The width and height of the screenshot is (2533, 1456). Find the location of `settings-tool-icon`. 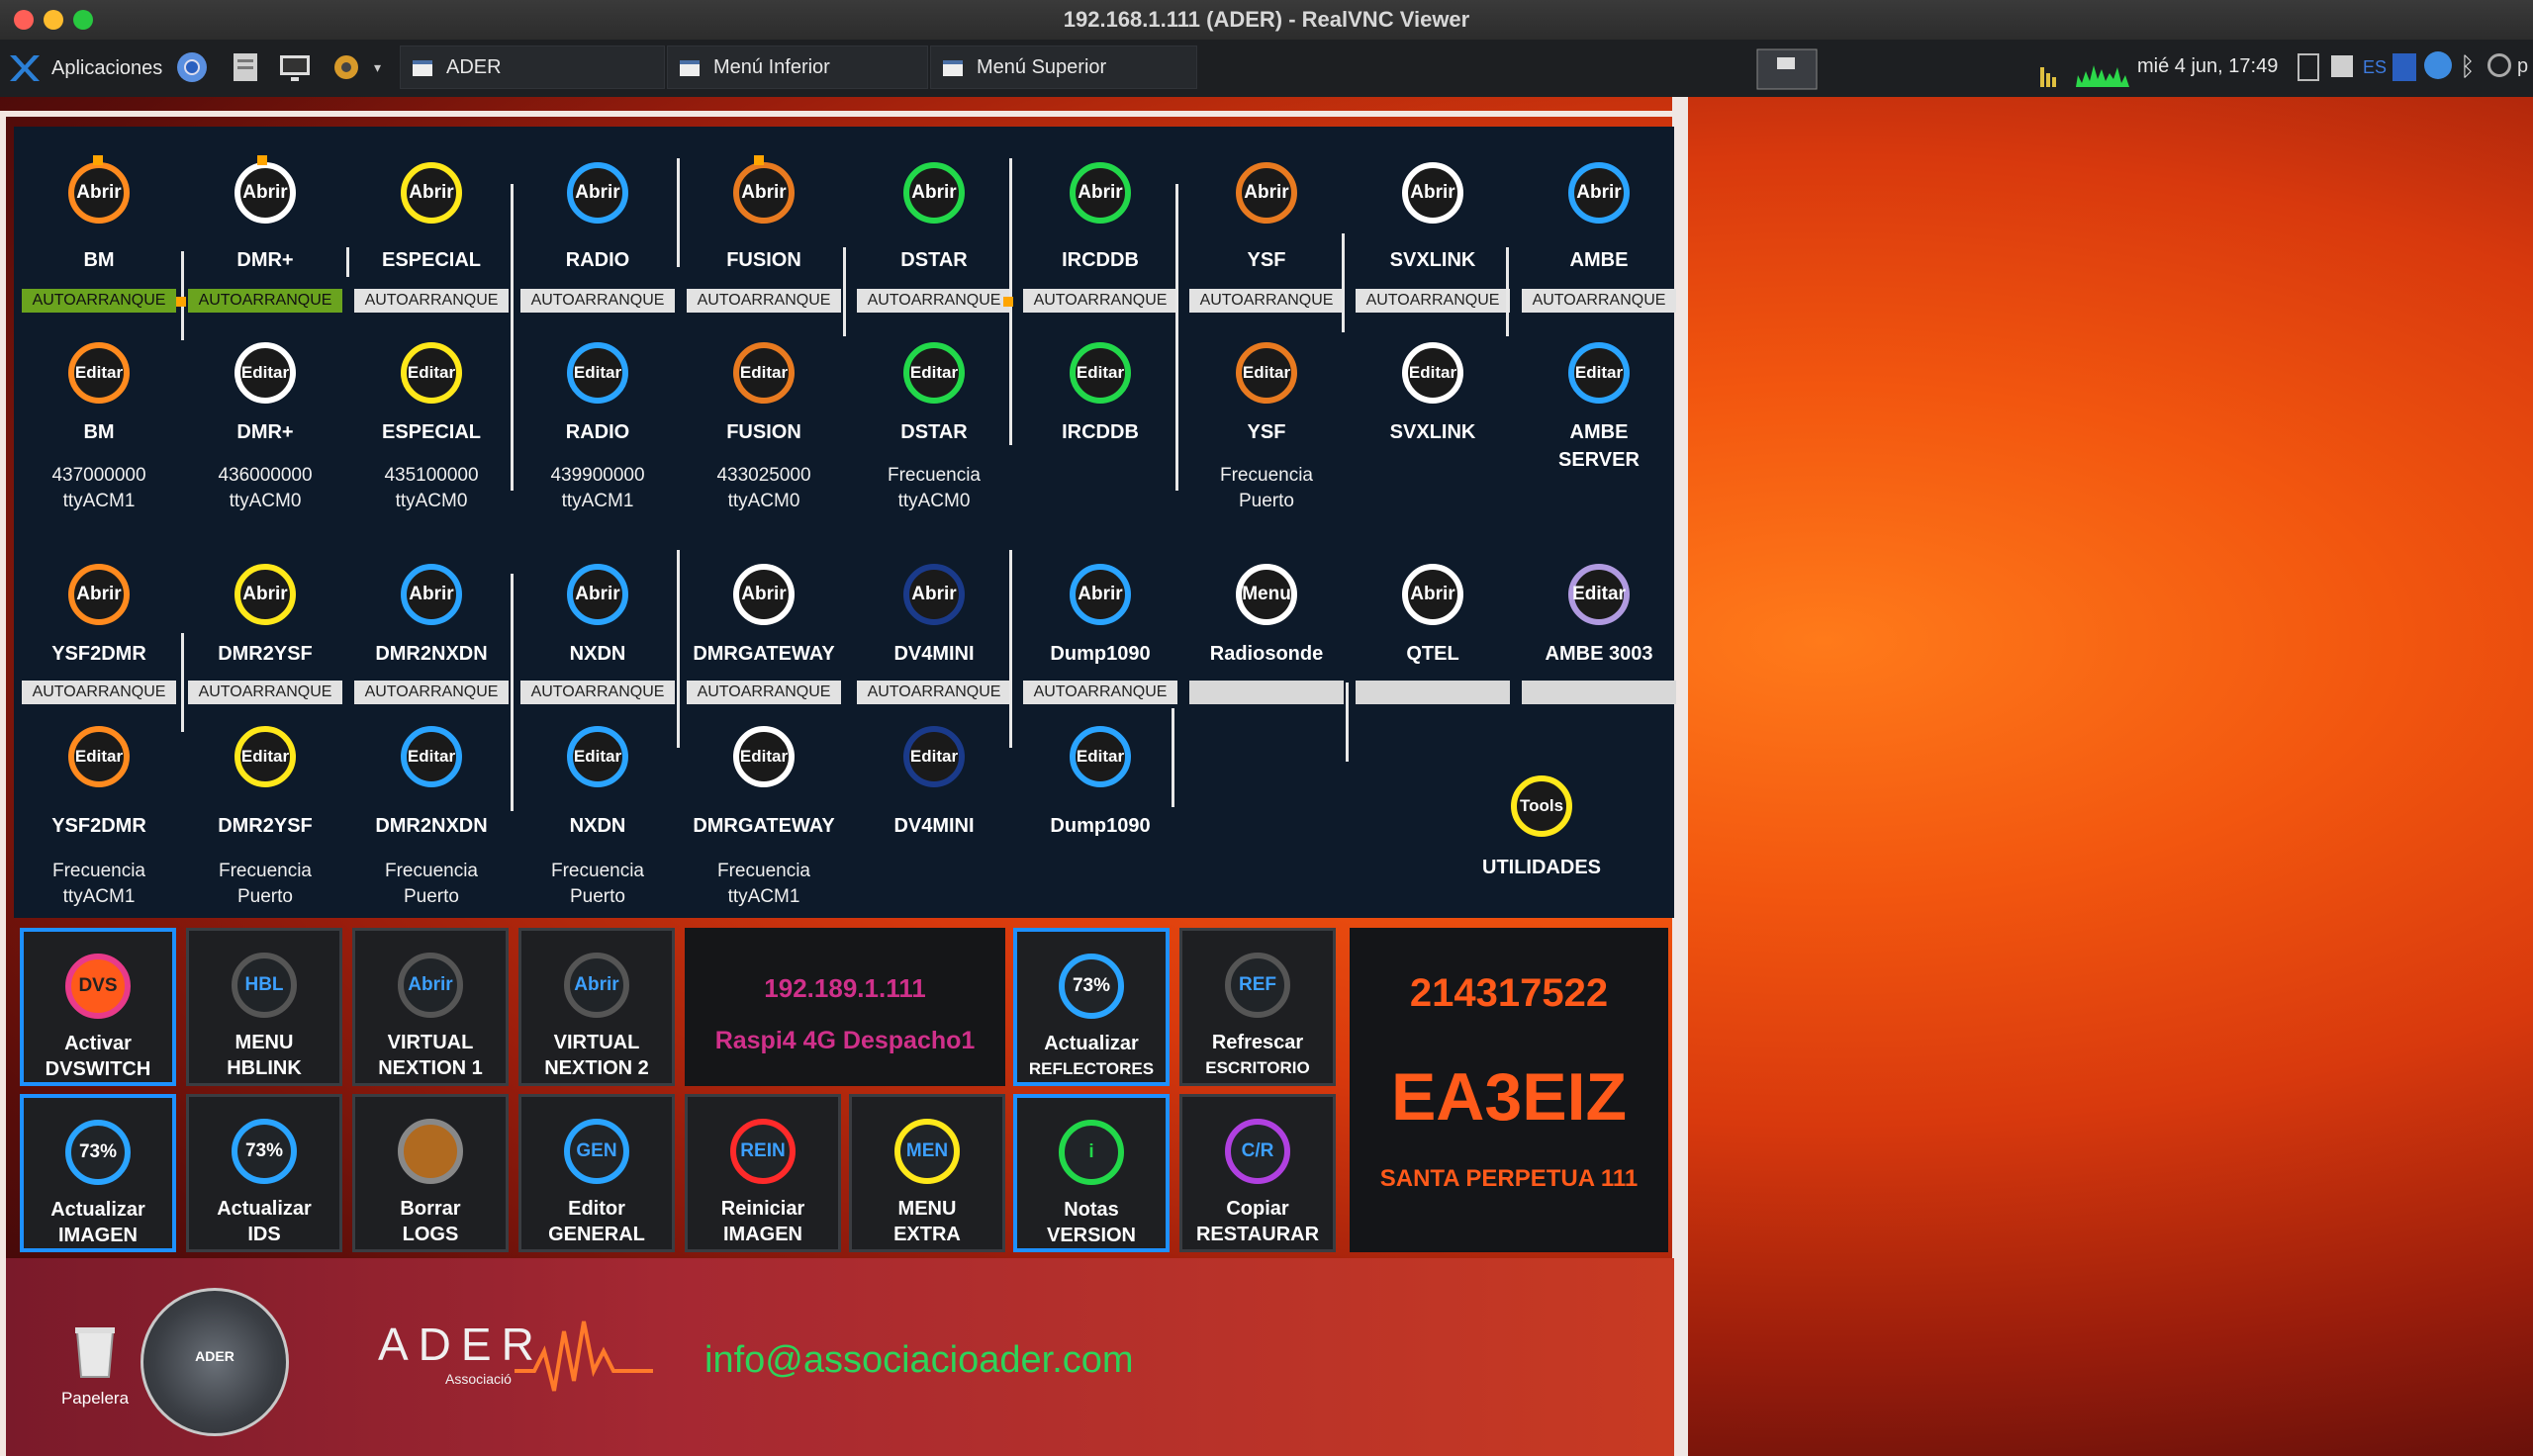

settings-tool-icon is located at coordinates (346, 67).